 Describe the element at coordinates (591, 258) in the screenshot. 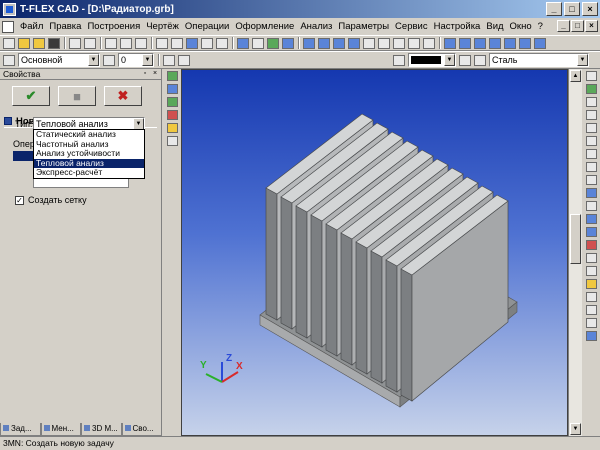

I see `camera-icon` at that location.